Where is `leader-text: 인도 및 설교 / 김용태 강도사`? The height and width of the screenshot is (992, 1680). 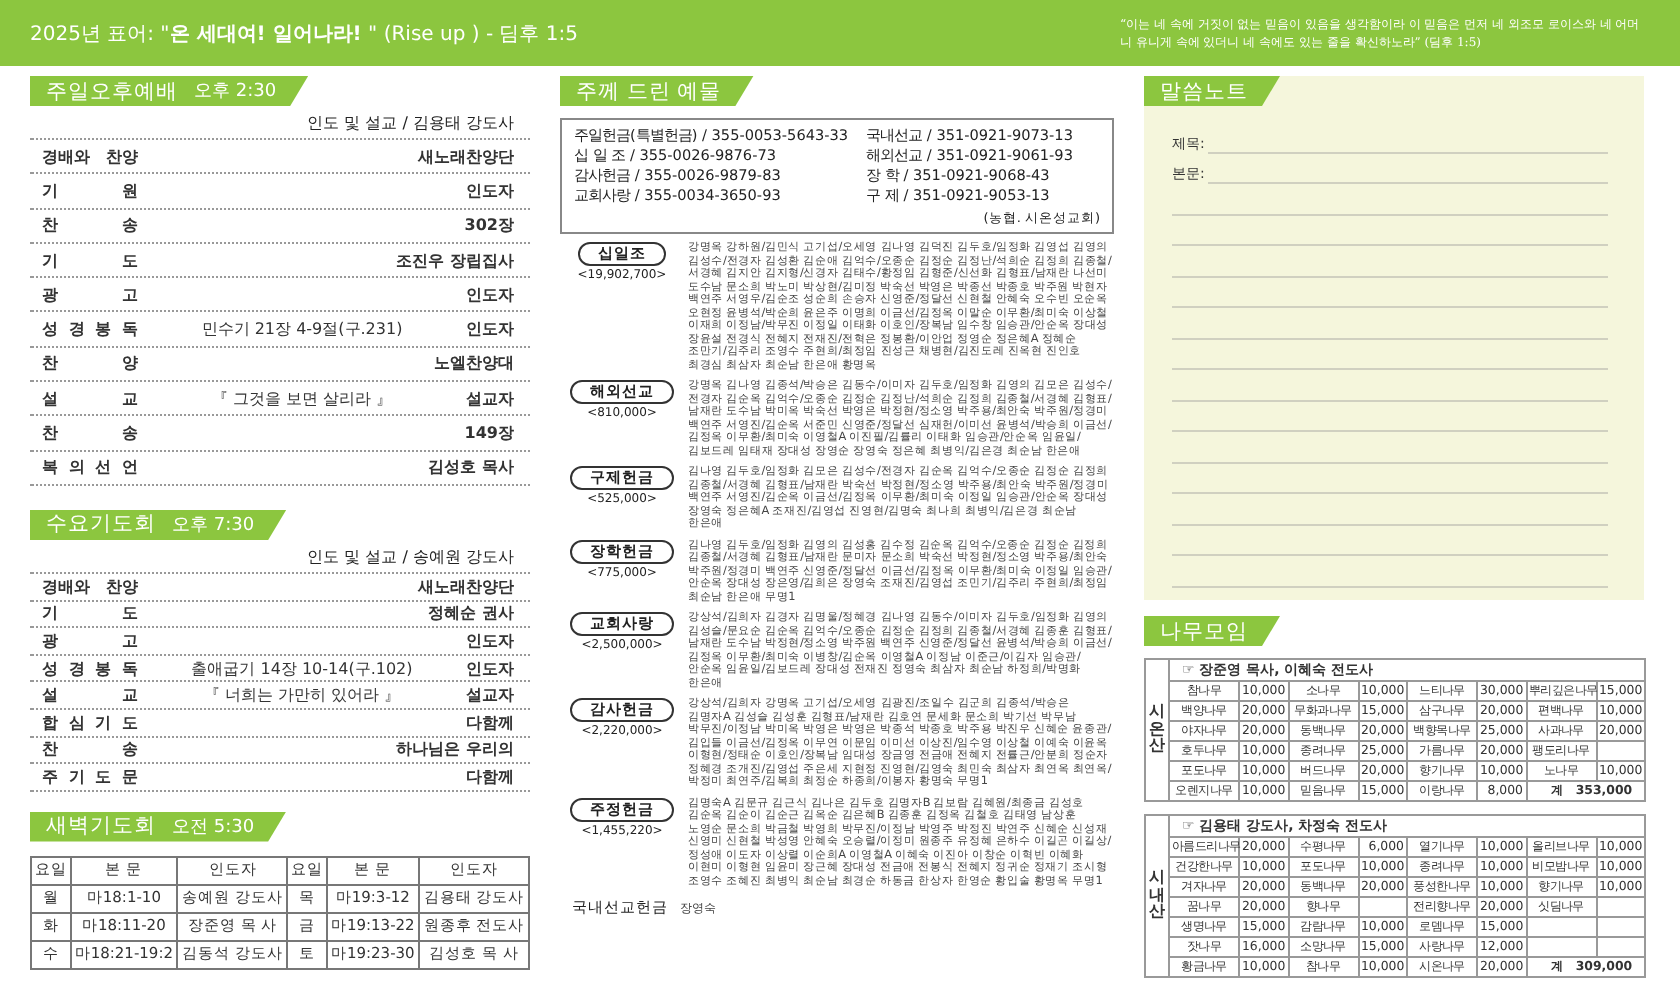 leader-text: 인도 및 설교 / 김용태 강도사 is located at coordinates (280, 123).